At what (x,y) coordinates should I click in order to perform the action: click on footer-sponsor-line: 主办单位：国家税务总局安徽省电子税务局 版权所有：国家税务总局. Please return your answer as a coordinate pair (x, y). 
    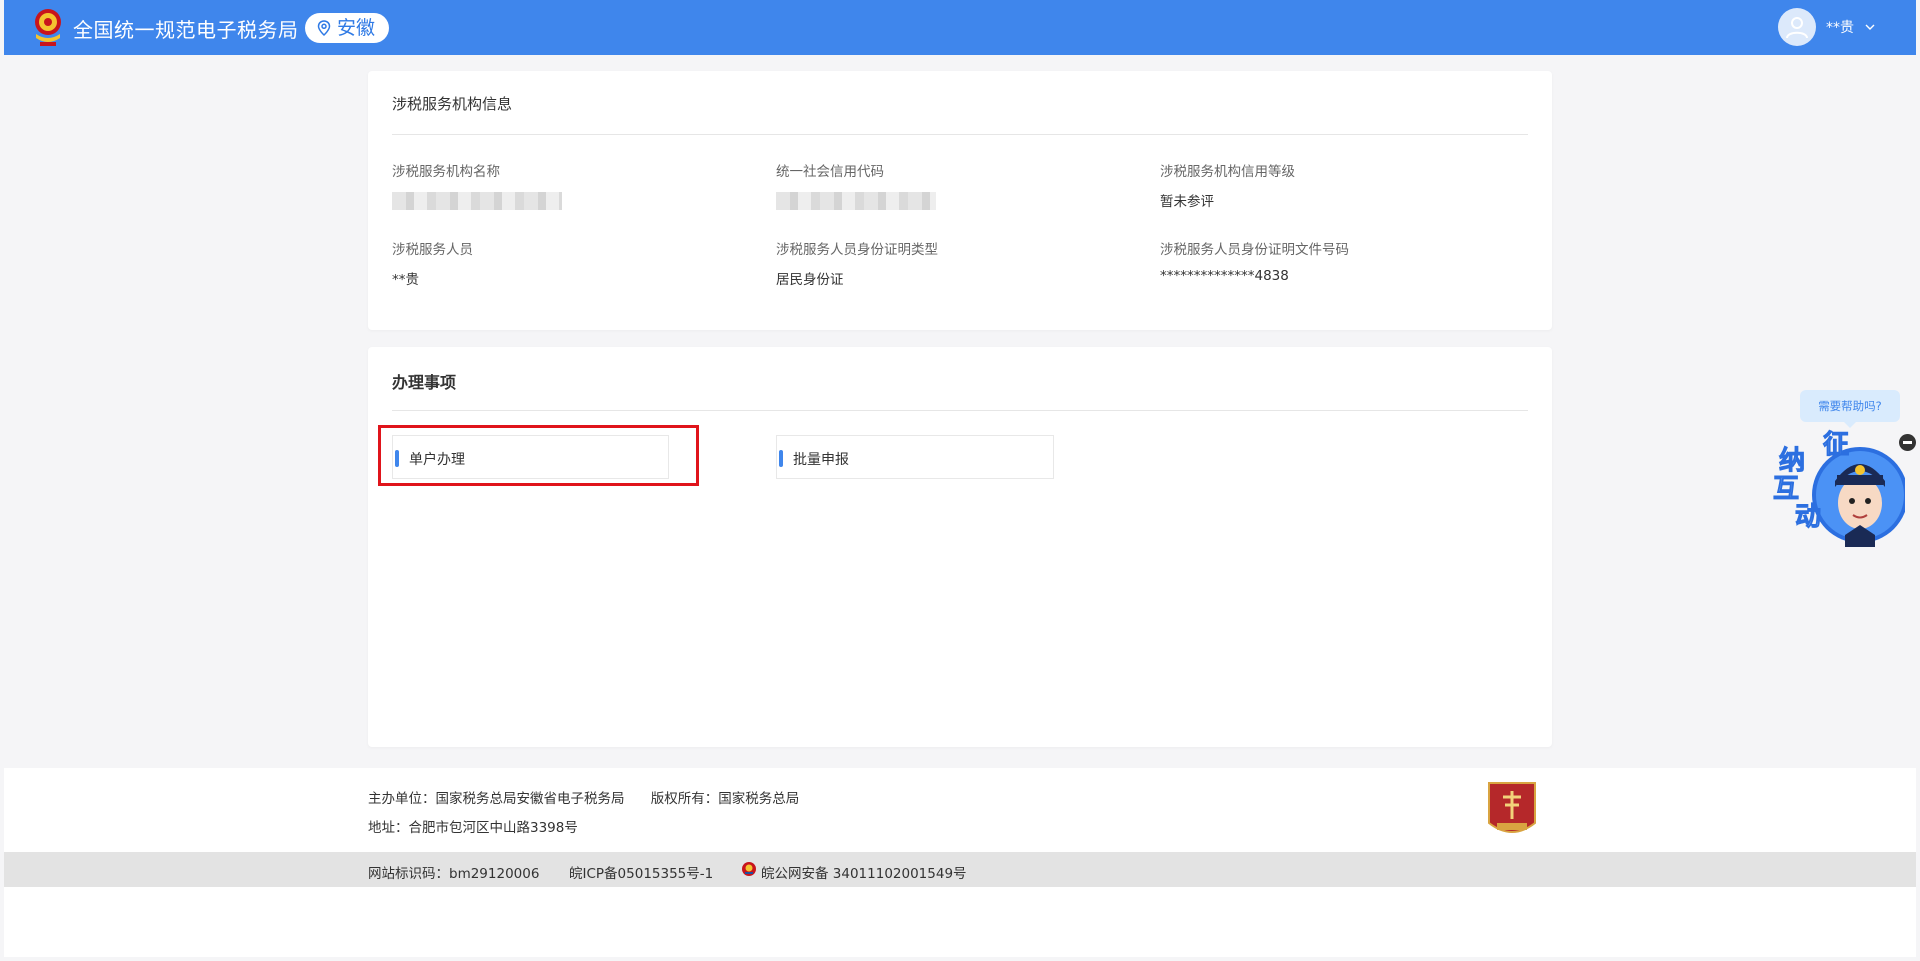
    Looking at the image, I should click on (583, 797).